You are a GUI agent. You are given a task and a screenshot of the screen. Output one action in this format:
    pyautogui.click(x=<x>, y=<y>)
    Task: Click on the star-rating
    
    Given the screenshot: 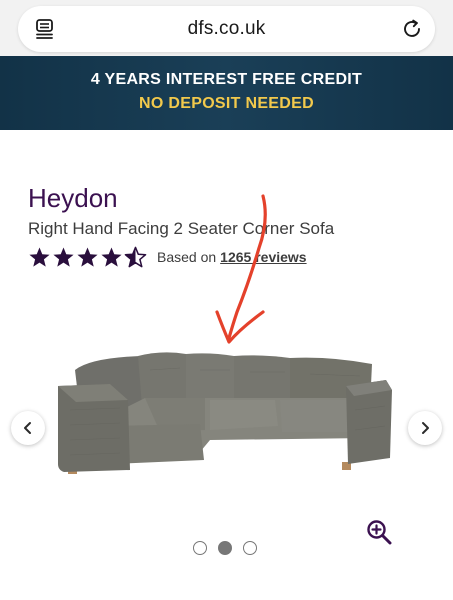 What is the action you would take?
    pyautogui.click(x=87, y=257)
    